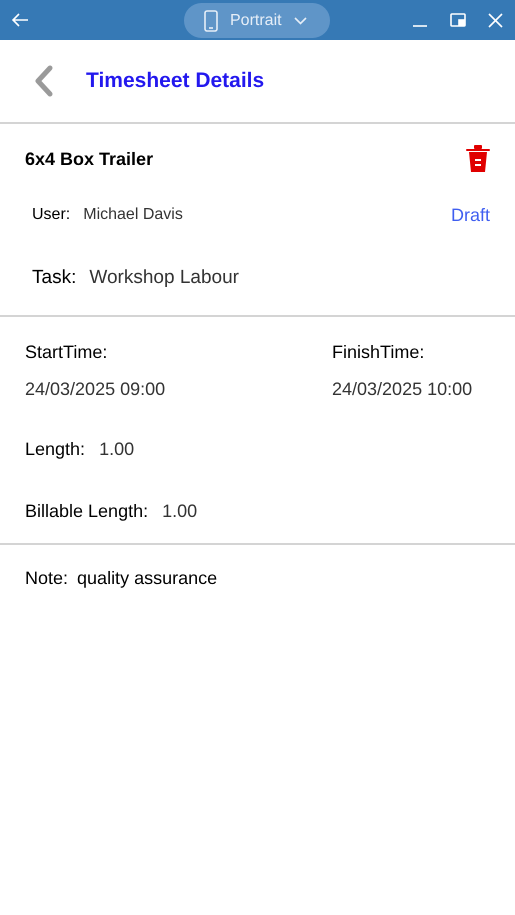  What do you see at coordinates (379, 352) in the screenshot?
I see `field-label: FinishTime:` at bounding box center [379, 352].